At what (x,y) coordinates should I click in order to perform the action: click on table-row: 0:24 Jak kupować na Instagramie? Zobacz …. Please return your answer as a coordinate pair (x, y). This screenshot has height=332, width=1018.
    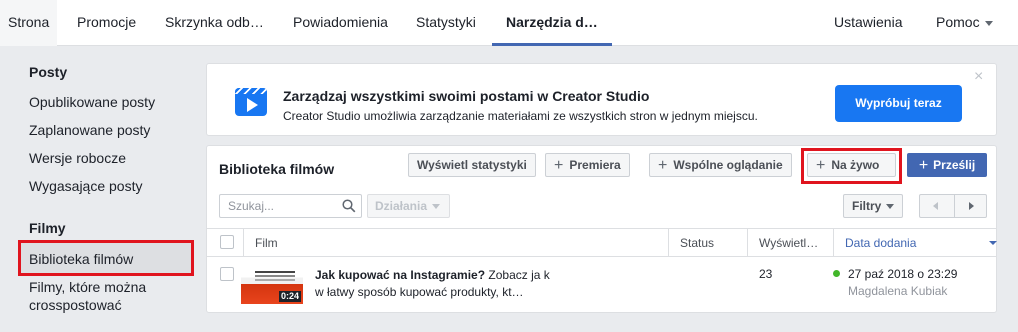
    Looking at the image, I should click on (601, 285).